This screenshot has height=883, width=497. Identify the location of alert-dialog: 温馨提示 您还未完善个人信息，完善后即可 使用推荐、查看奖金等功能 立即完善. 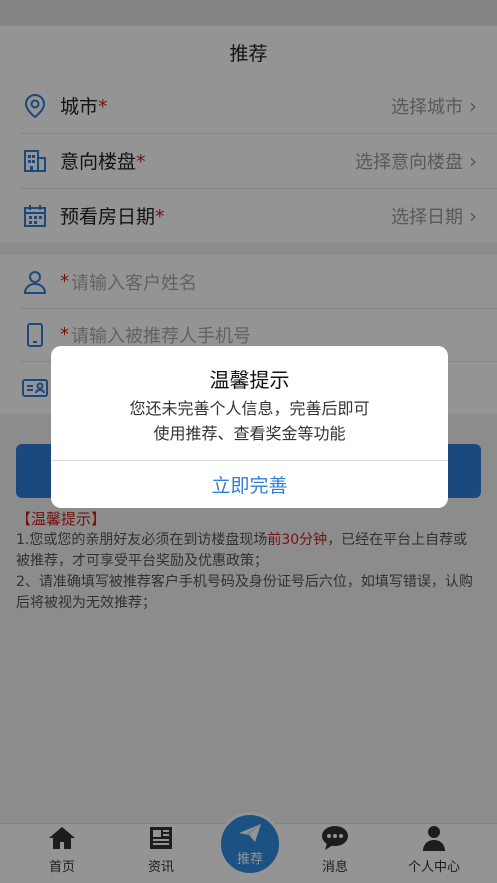
(249, 427).